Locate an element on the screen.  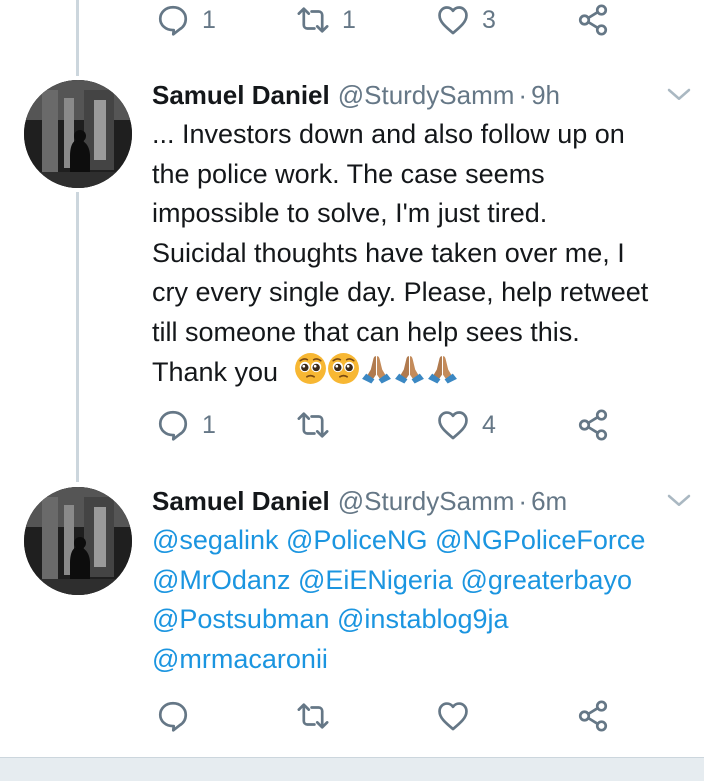
like-count: 4 is located at coordinates (489, 424).